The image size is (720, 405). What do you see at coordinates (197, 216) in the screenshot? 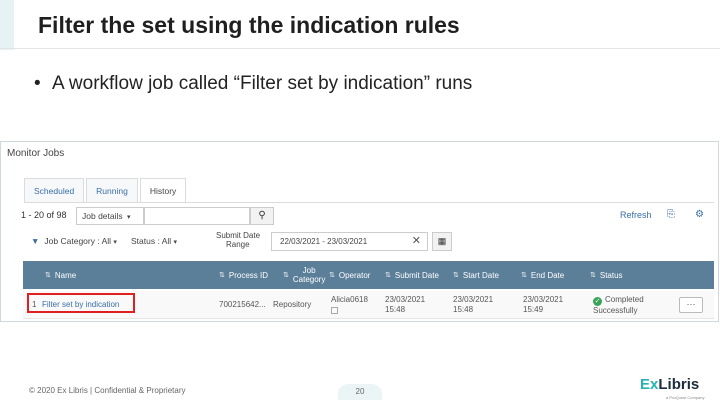
I see `search-input` at bounding box center [197, 216].